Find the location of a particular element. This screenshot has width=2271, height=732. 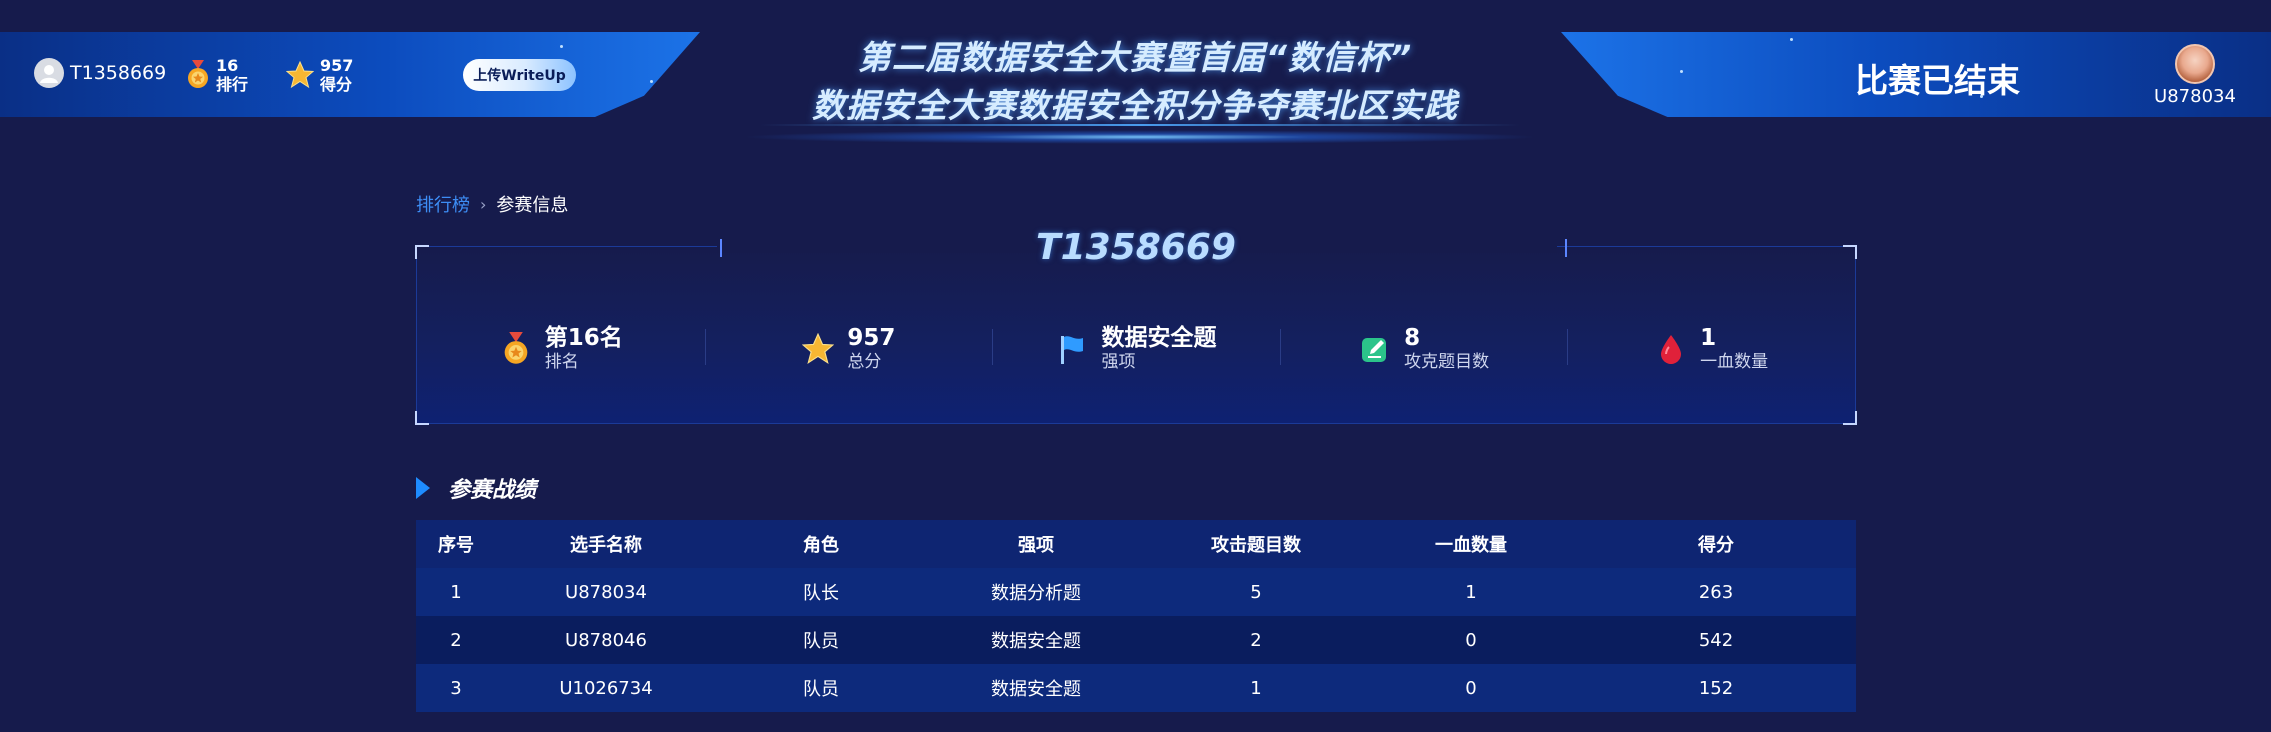

table-cell: 数据分析题 is located at coordinates (1036, 593).